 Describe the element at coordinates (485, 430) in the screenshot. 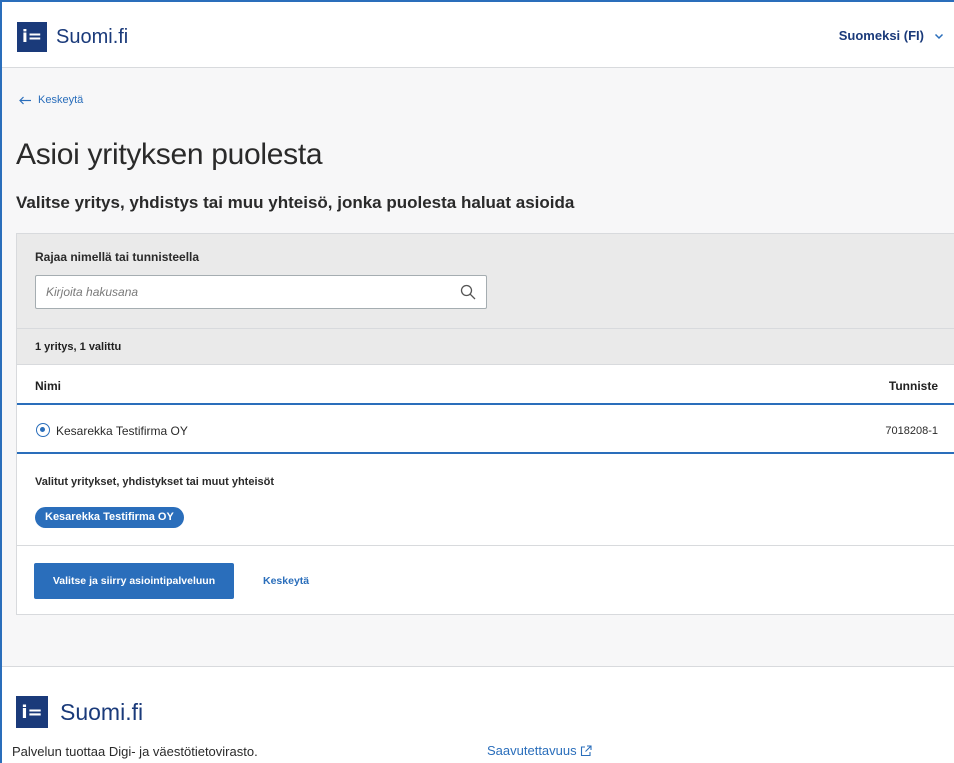

I see `table-row: Kesarekka Testifirma OY 7018208-1` at that location.